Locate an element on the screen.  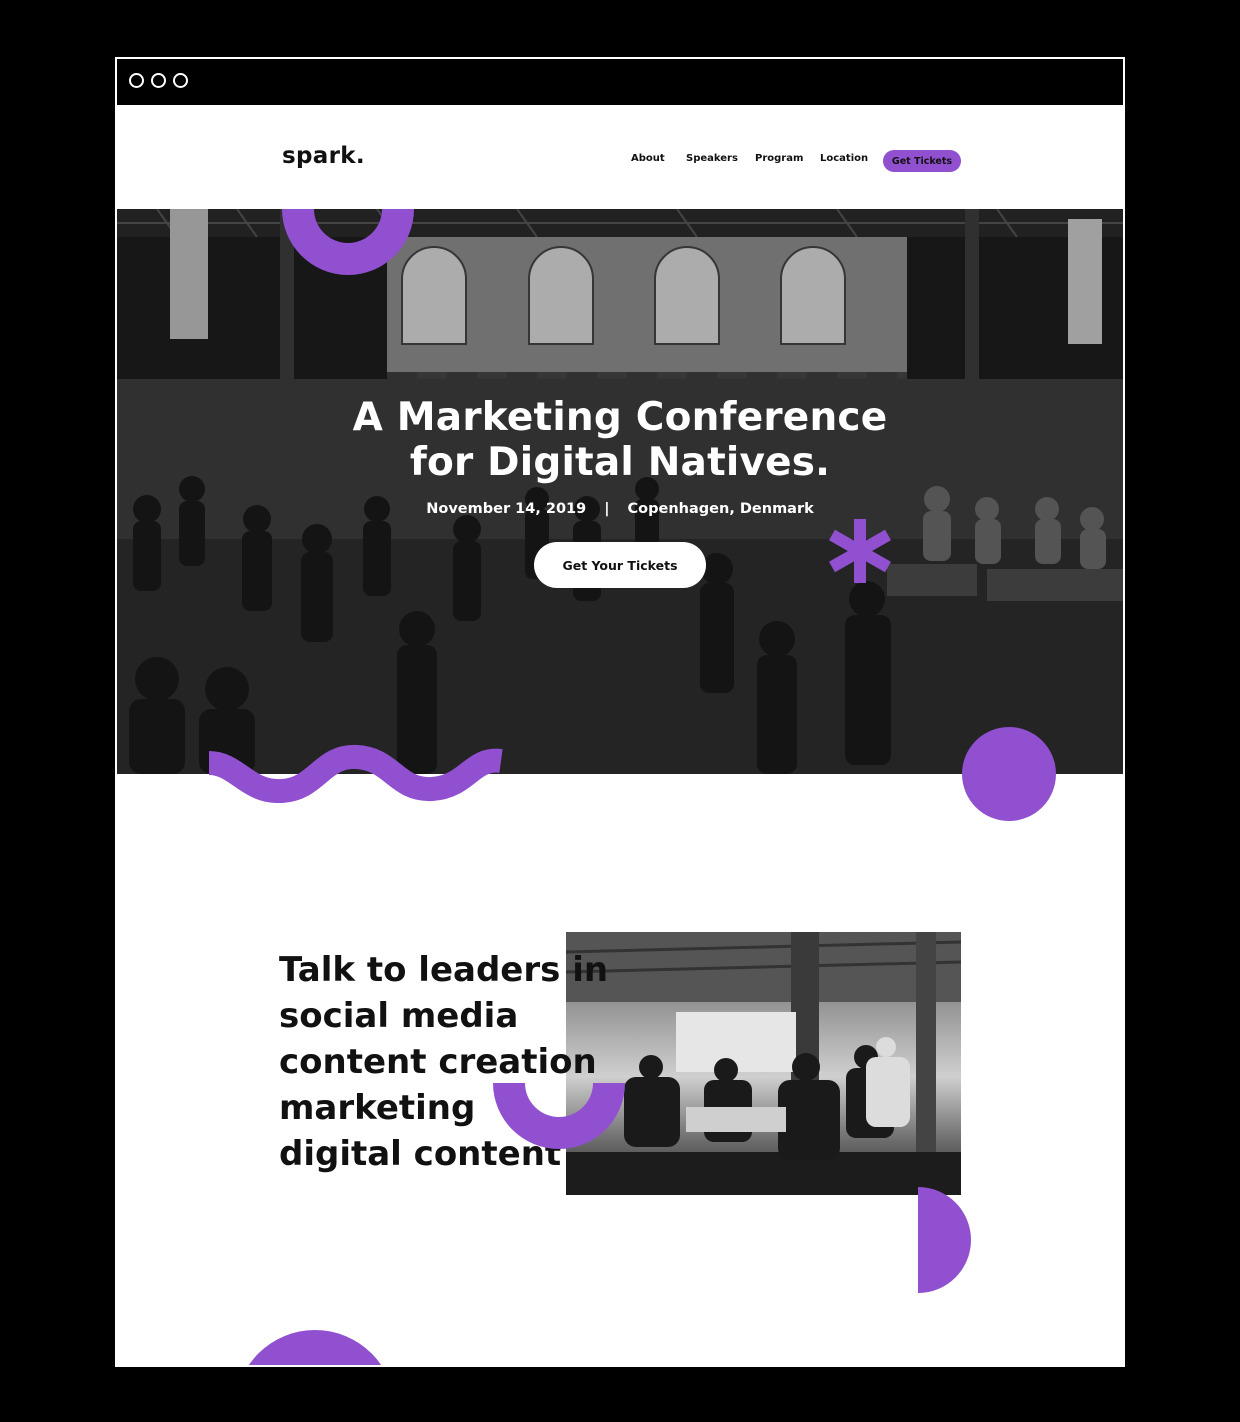
purple-half-circle is located at coordinates (944, 1240).